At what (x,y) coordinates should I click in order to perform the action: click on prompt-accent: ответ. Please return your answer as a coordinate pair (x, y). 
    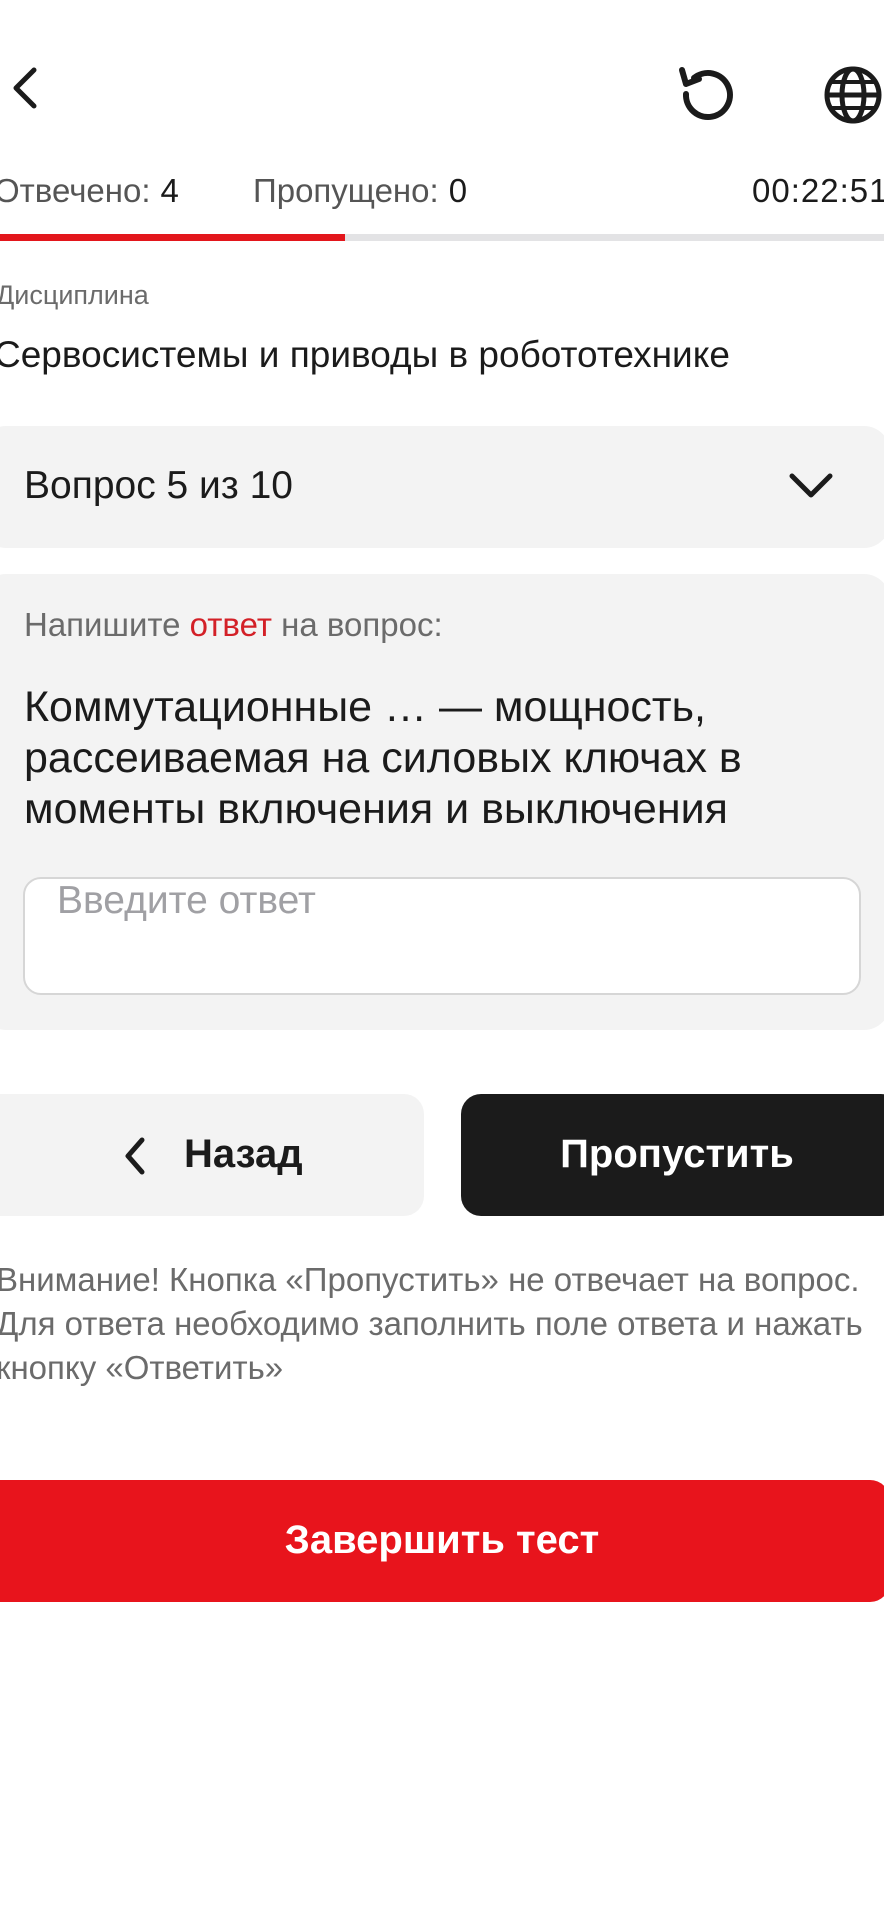
    Looking at the image, I should click on (230, 624).